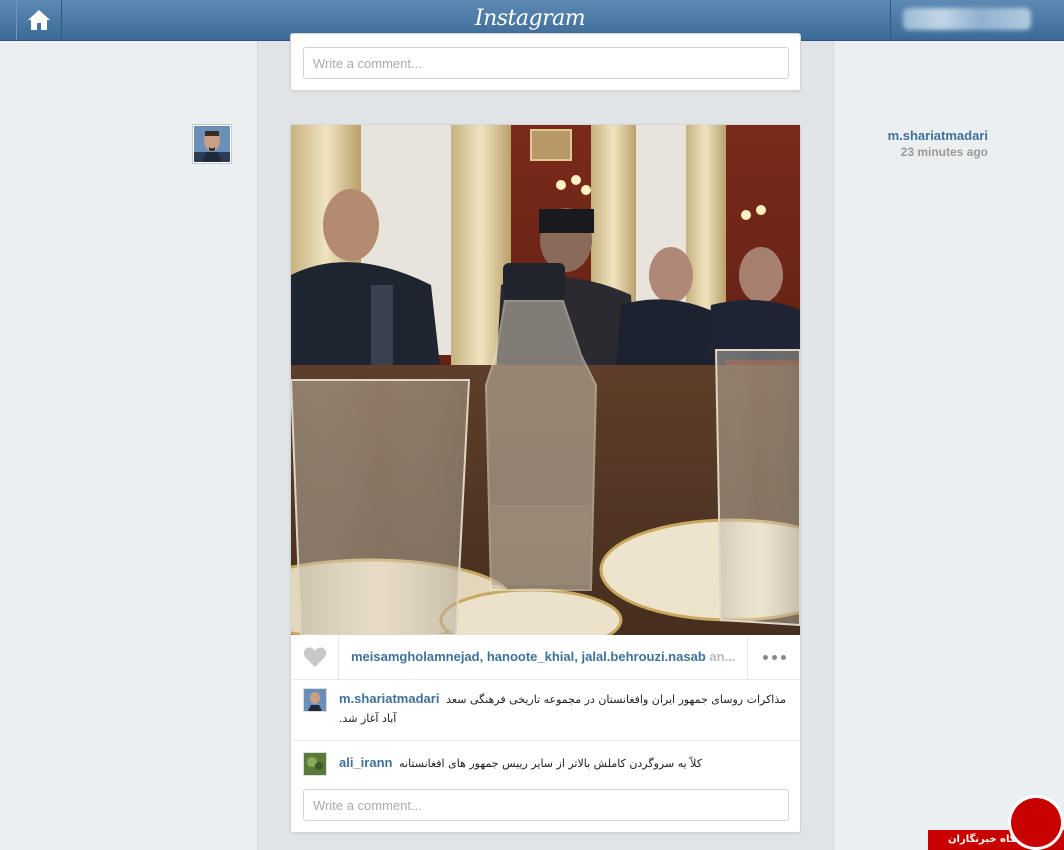 The image size is (1064, 850). I want to click on more-options-button, so click(773, 657).